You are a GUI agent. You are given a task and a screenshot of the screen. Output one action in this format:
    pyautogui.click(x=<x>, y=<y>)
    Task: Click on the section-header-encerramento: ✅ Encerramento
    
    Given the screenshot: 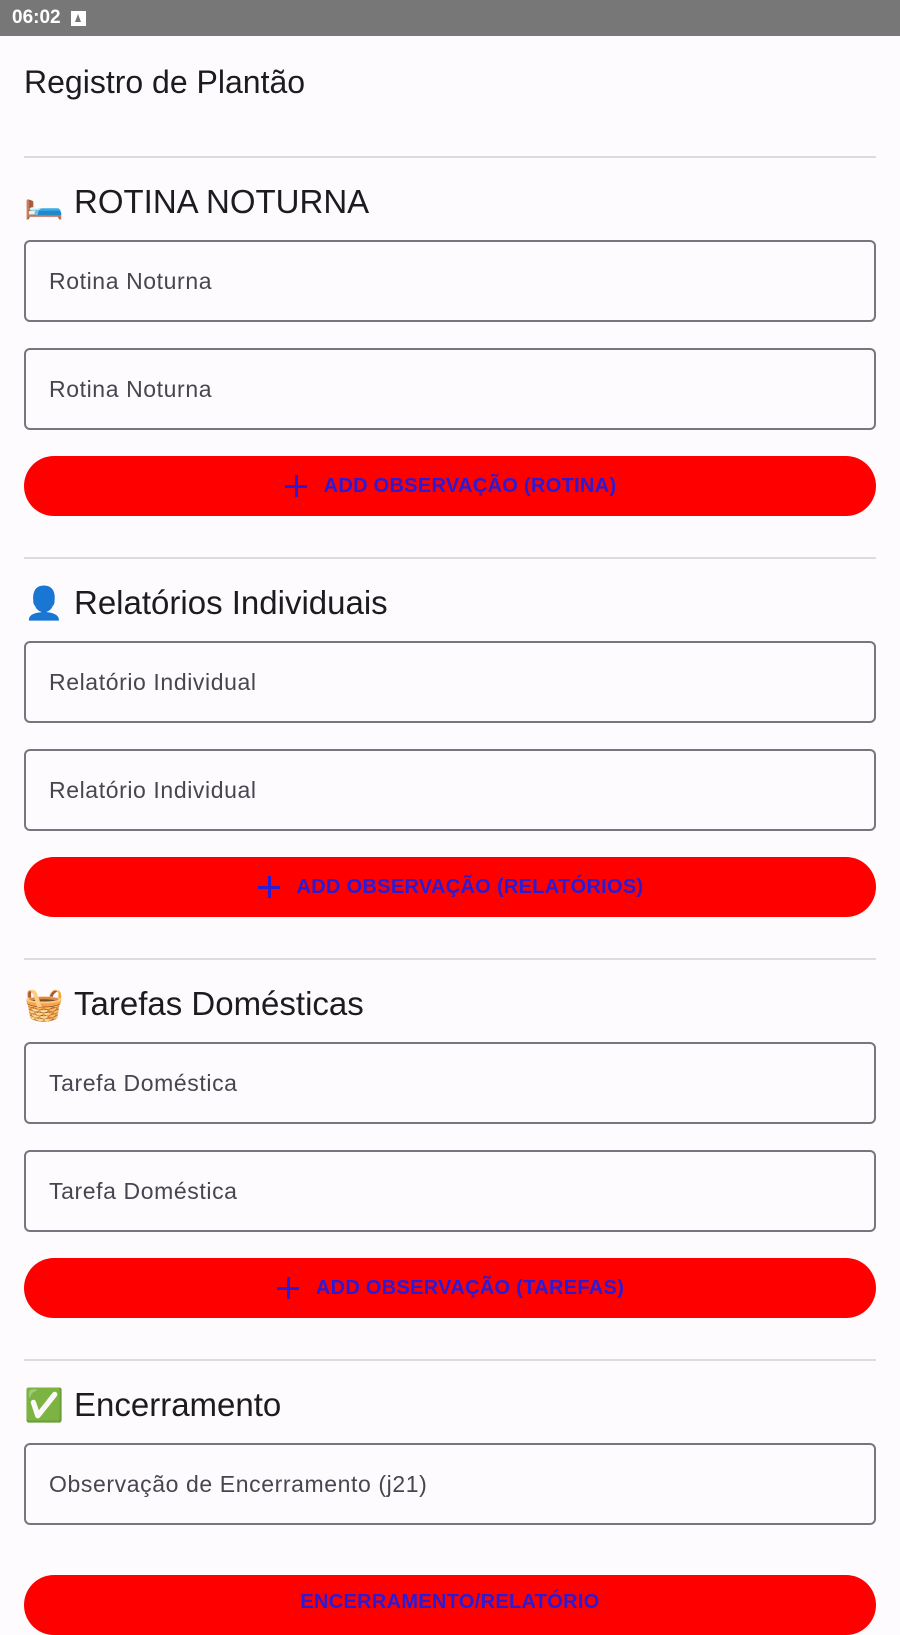 What is the action you would take?
    pyautogui.click(x=152, y=1405)
    